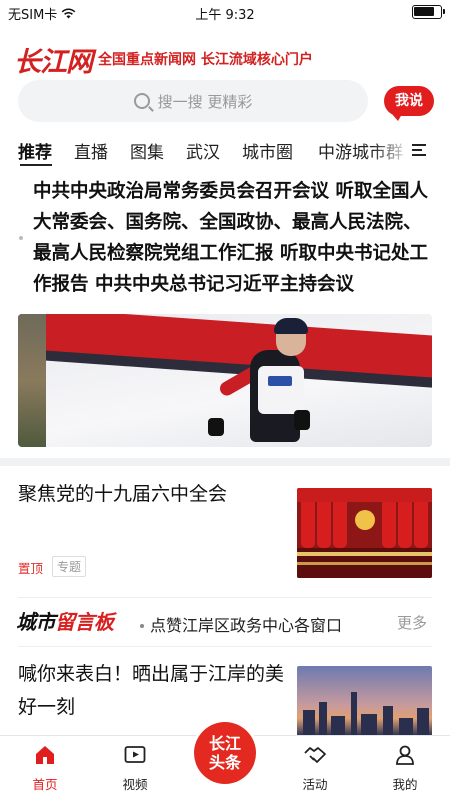 The width and height of the screenshot is (450, 800). I want to click on section-divider, so click(225, 462).